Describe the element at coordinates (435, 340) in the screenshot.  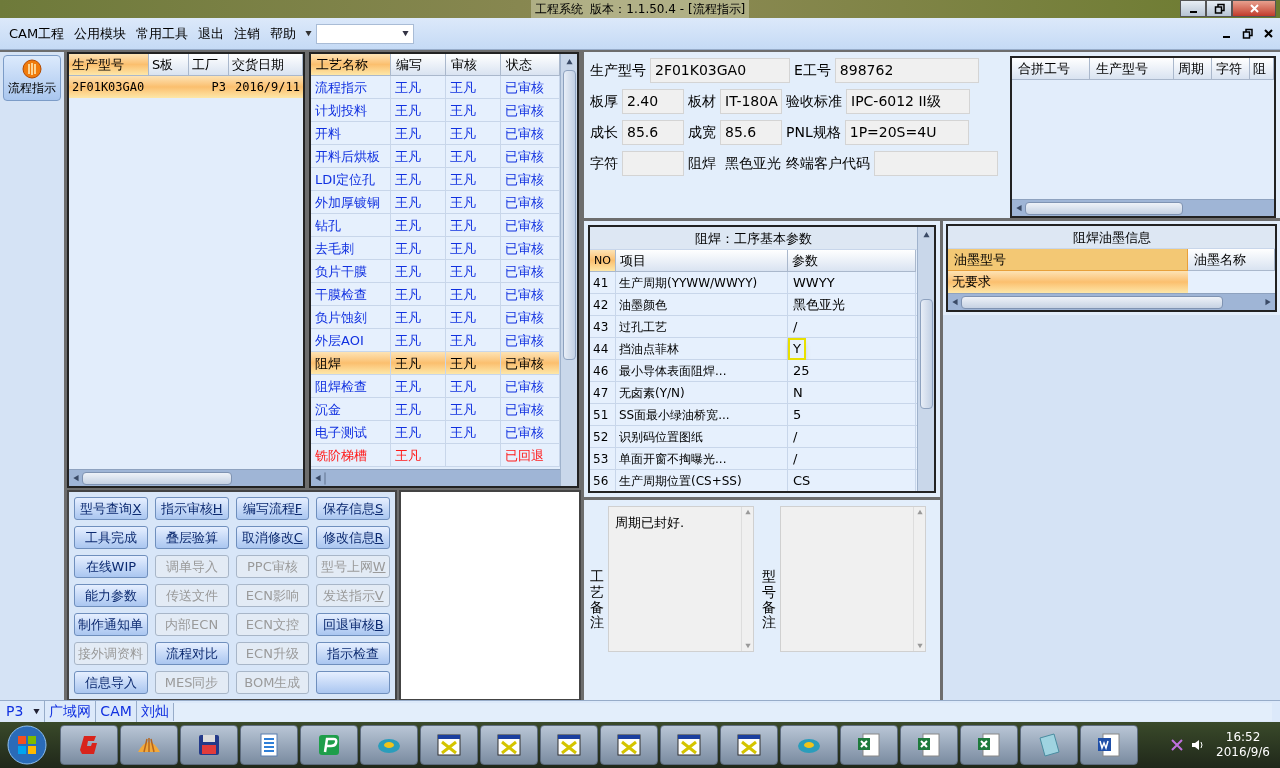
I see `table-row: 外层AOI 王凡 王凡 已审核` at that location.